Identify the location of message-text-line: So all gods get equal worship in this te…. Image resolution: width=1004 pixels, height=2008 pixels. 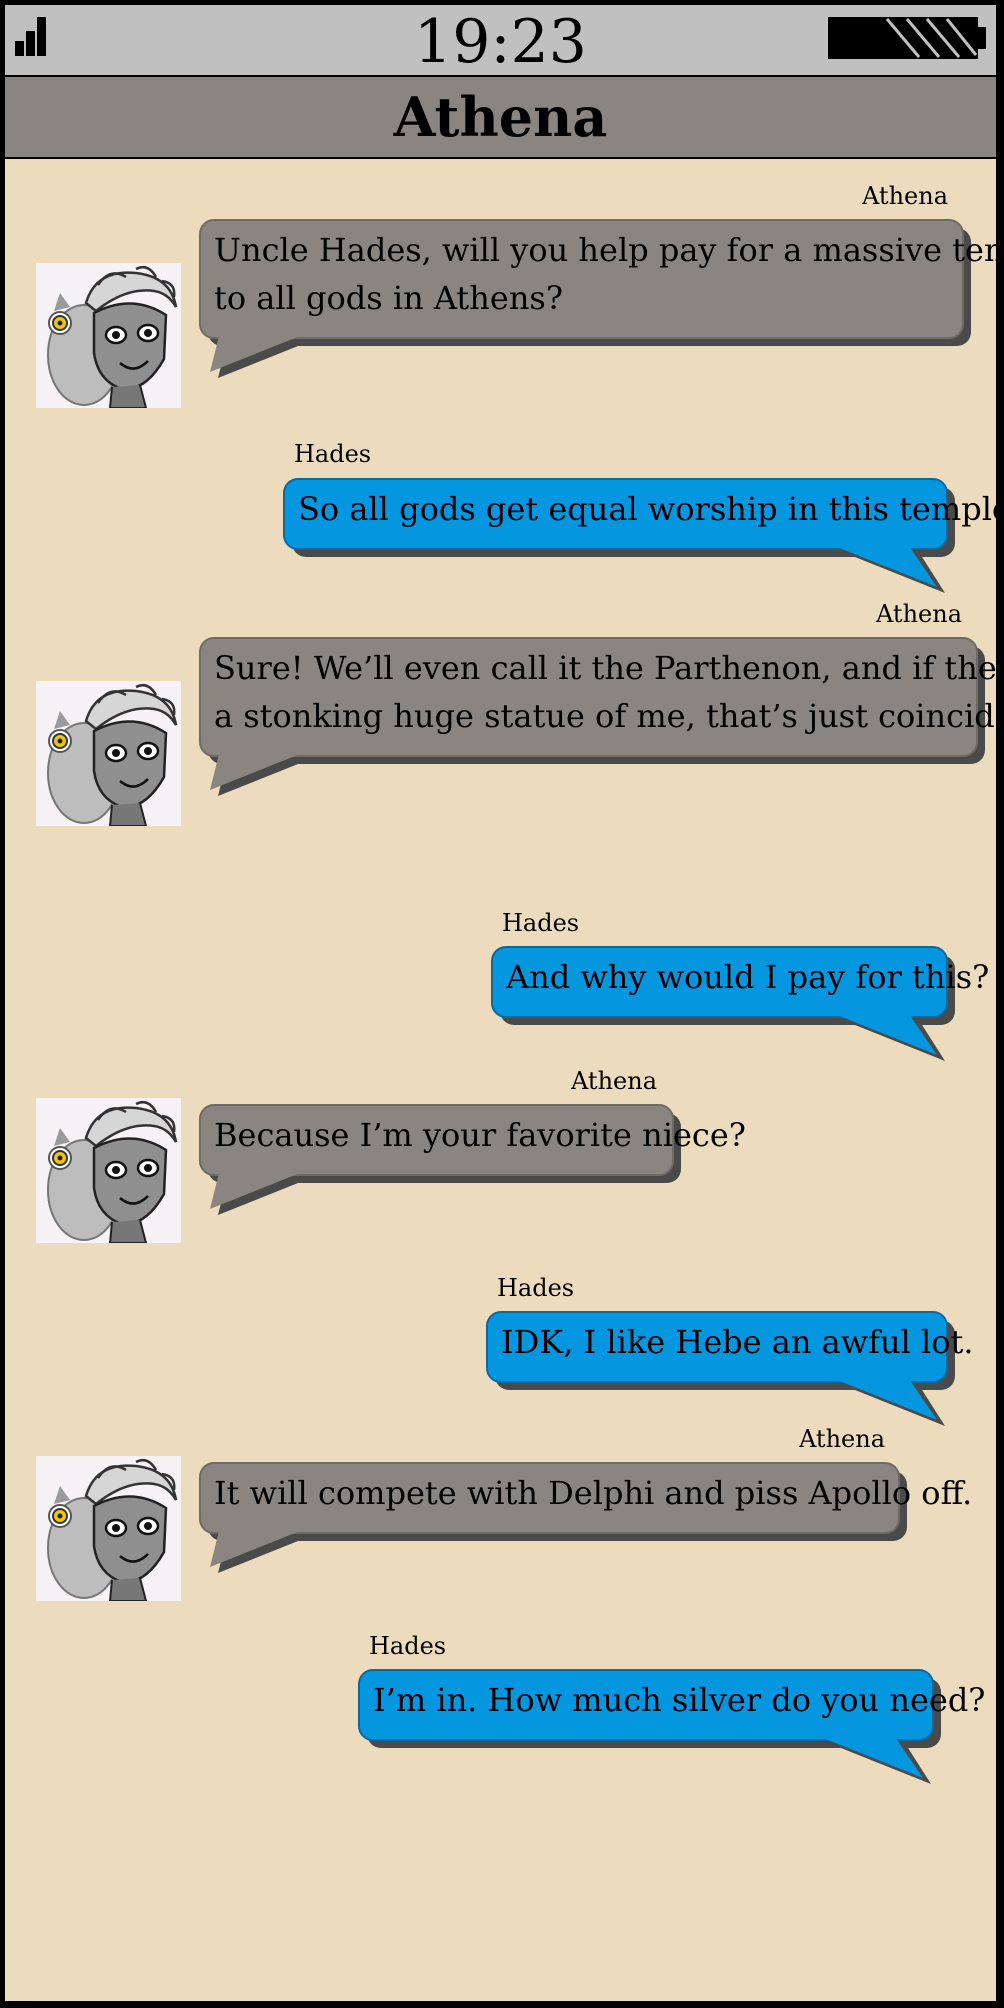
(647, 509).